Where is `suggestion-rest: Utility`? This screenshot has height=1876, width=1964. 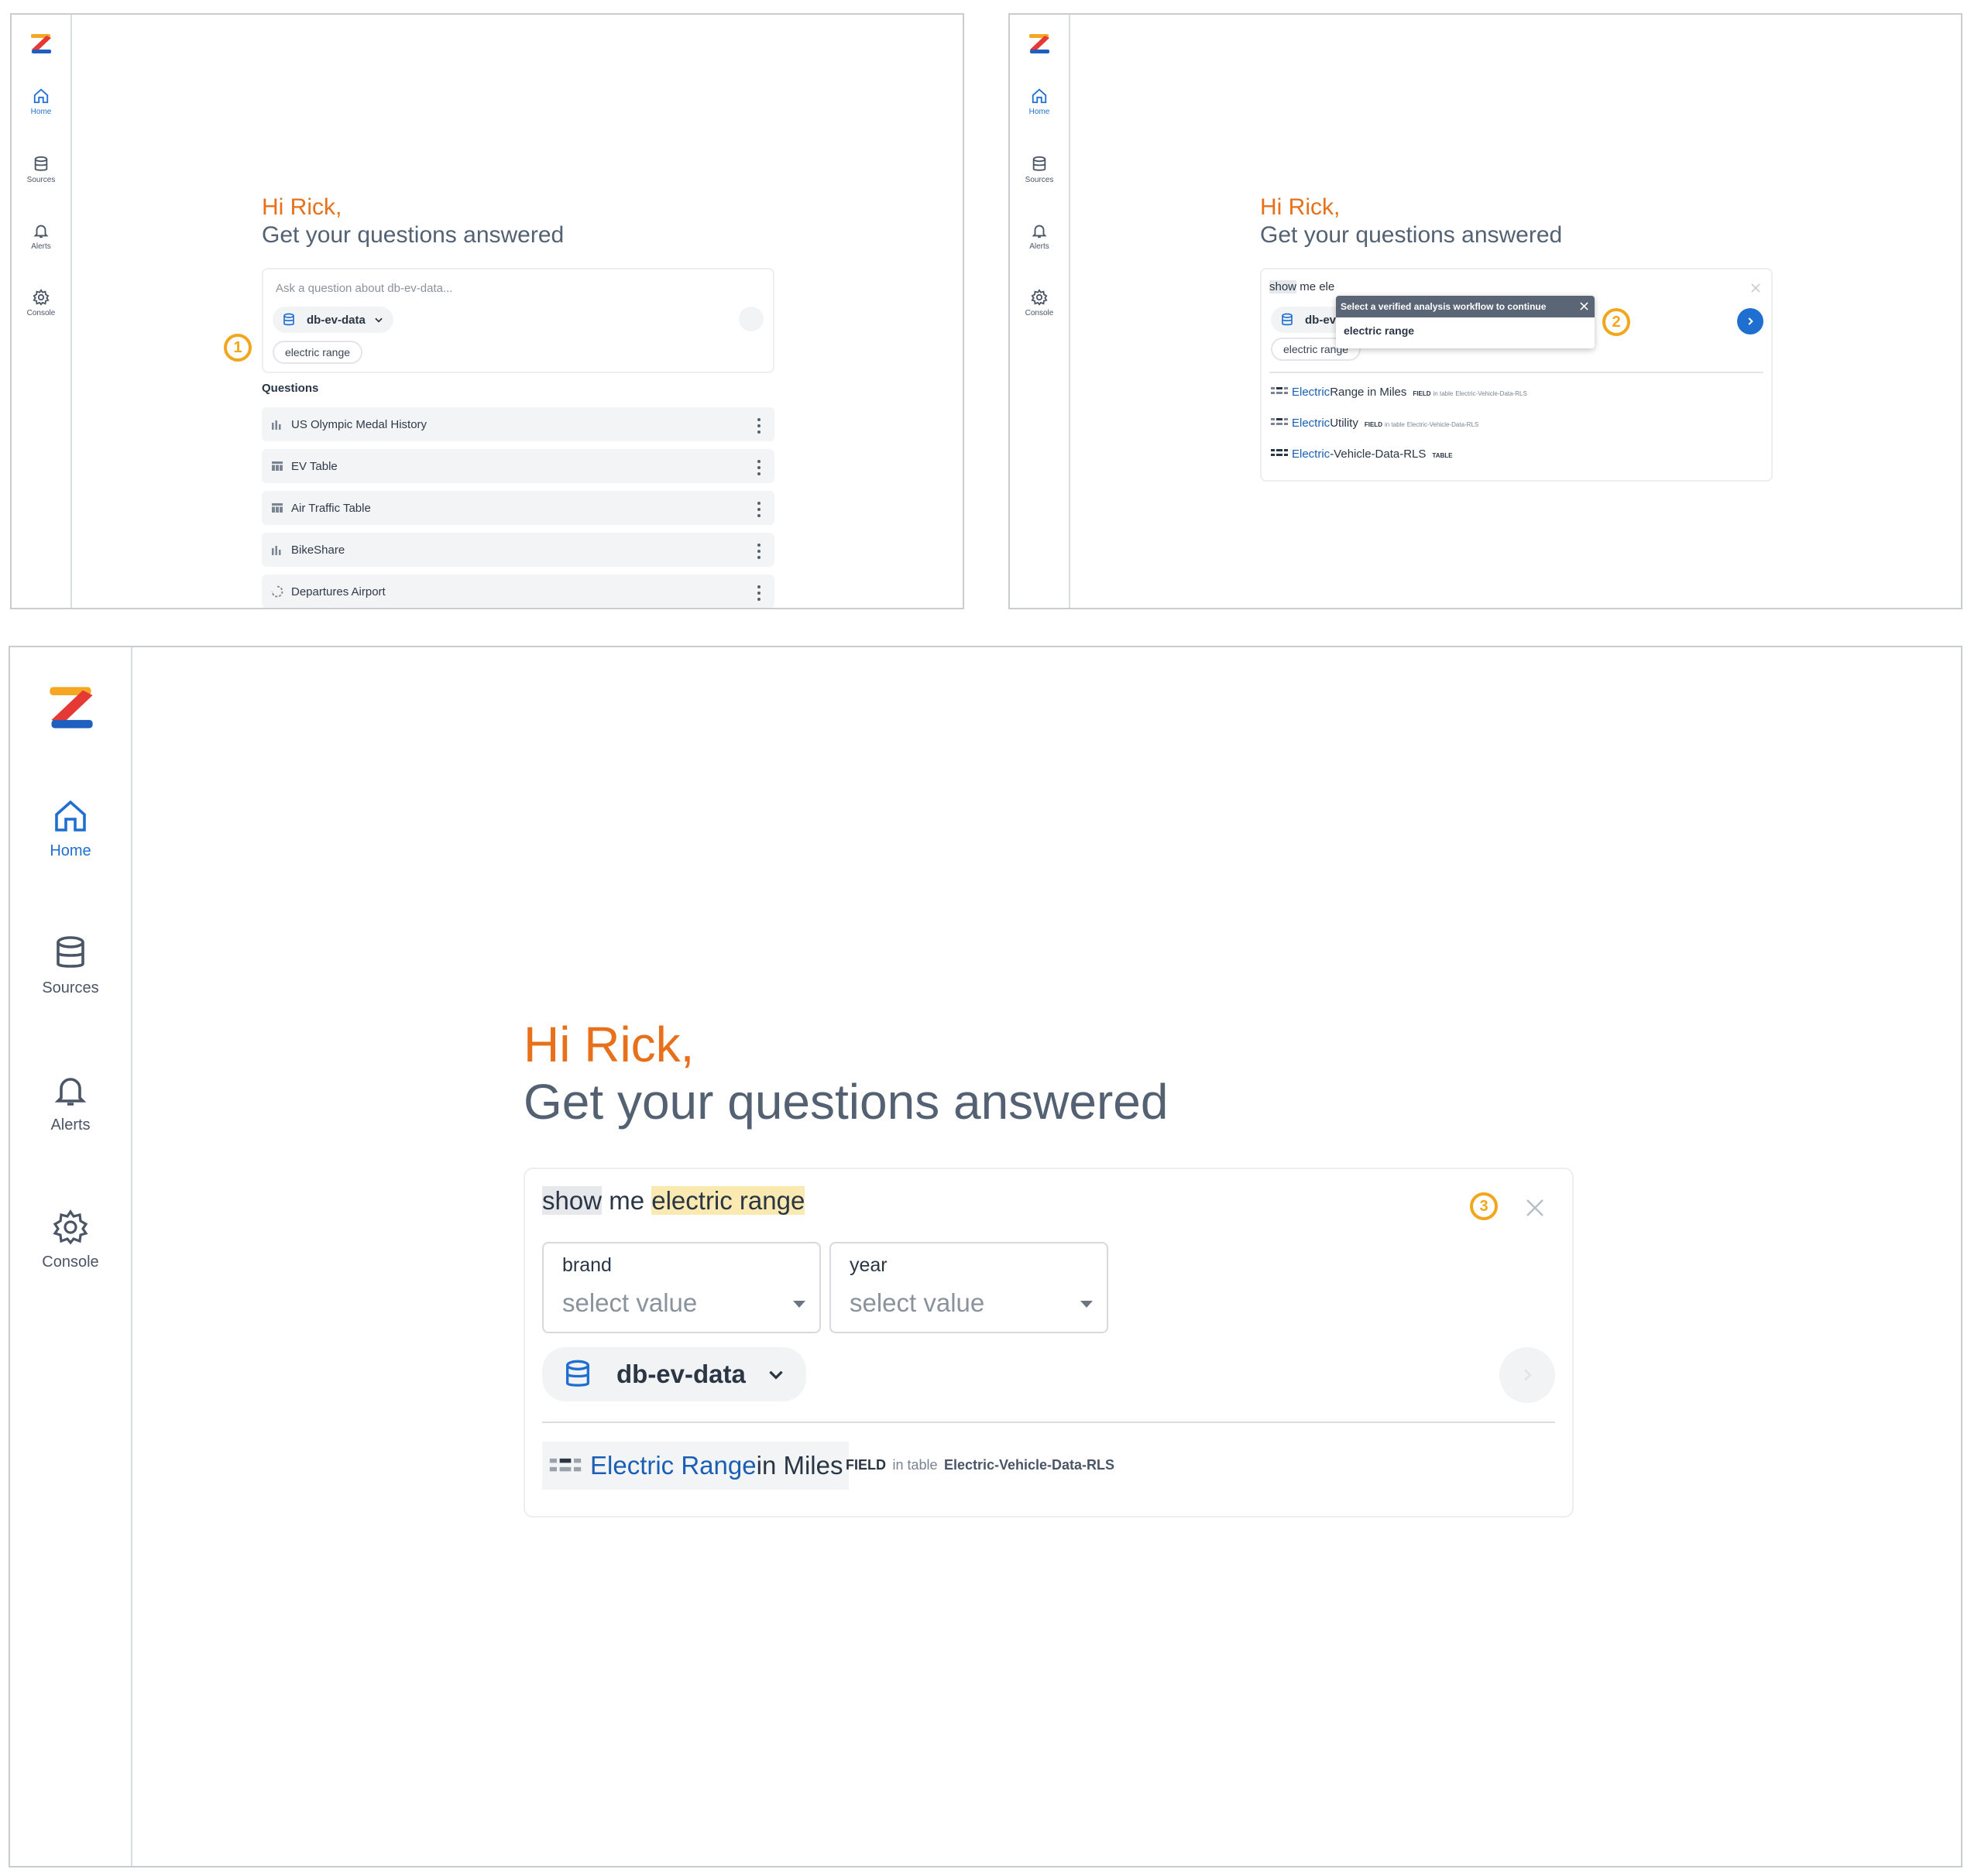
suggestion-rest: Utility is located at coordinates (1344, 424).